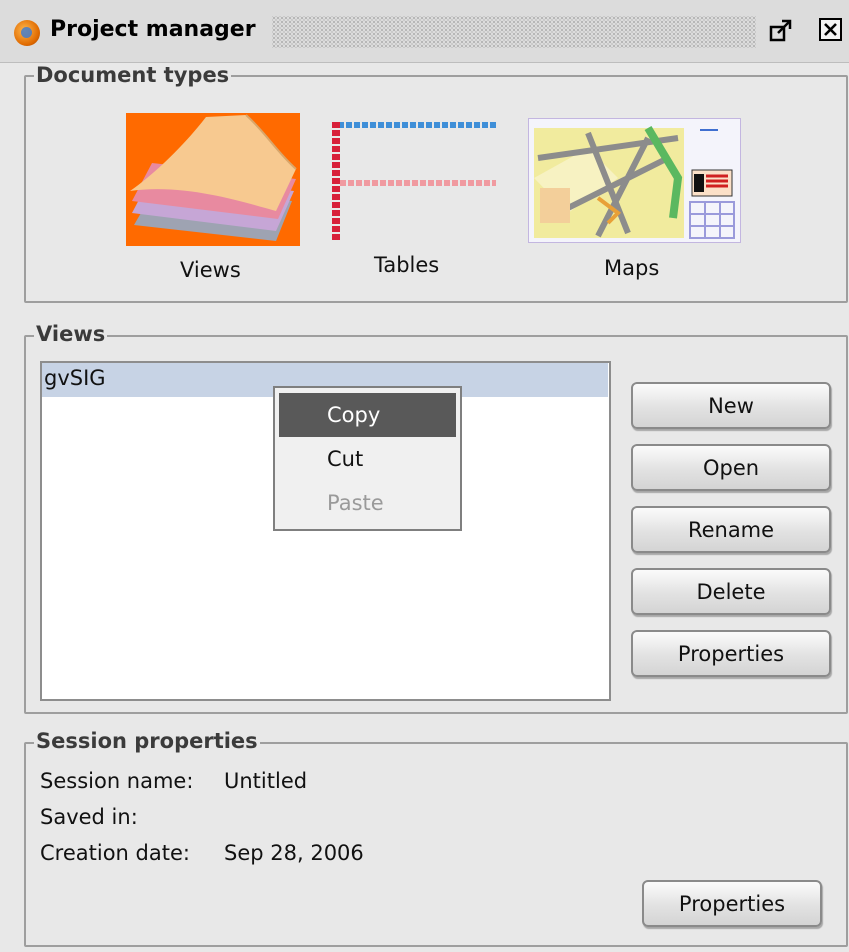 The image size is (849, 952). I want to click on session-name-value: Untitled, so click(266, 781).